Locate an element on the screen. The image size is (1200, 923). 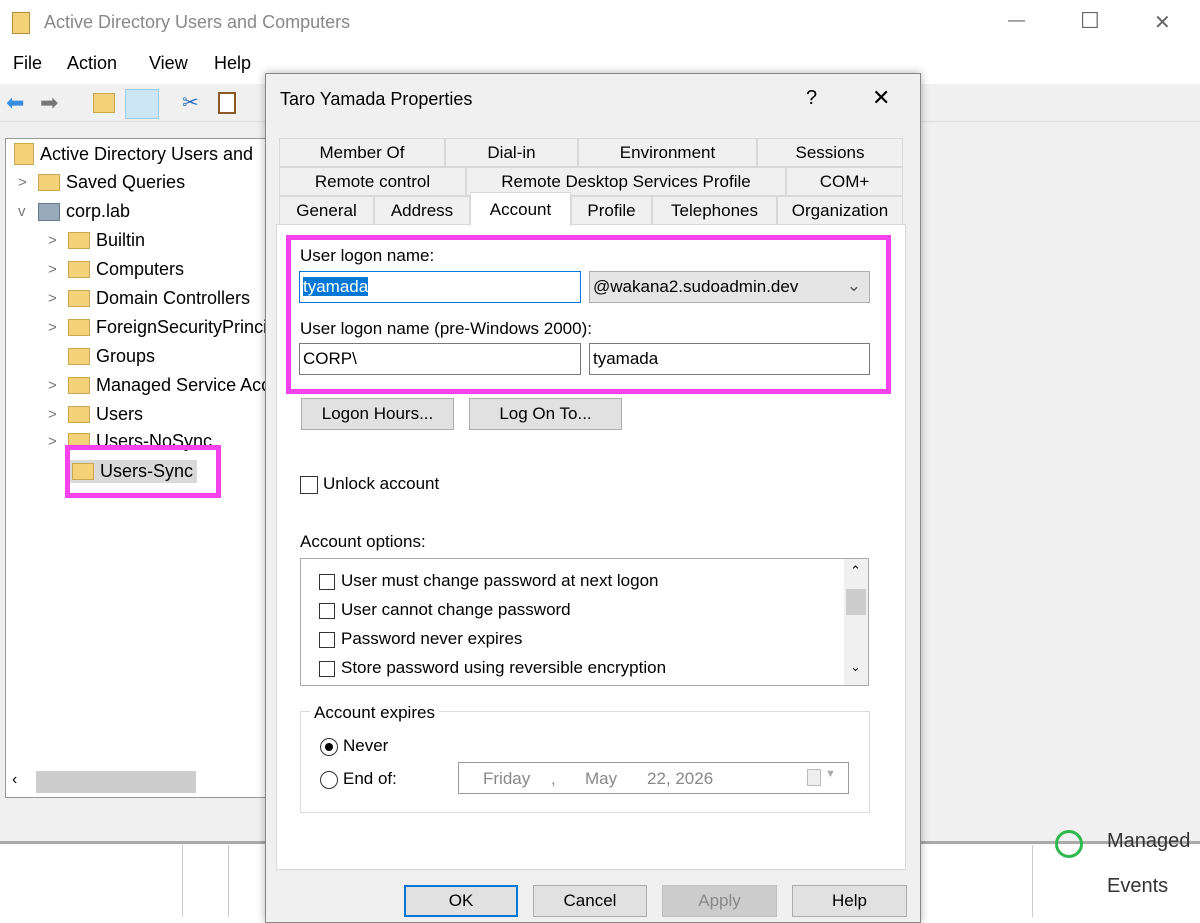
dialog-title: Taro Yamada Properties is located at coordinates (376, 99).